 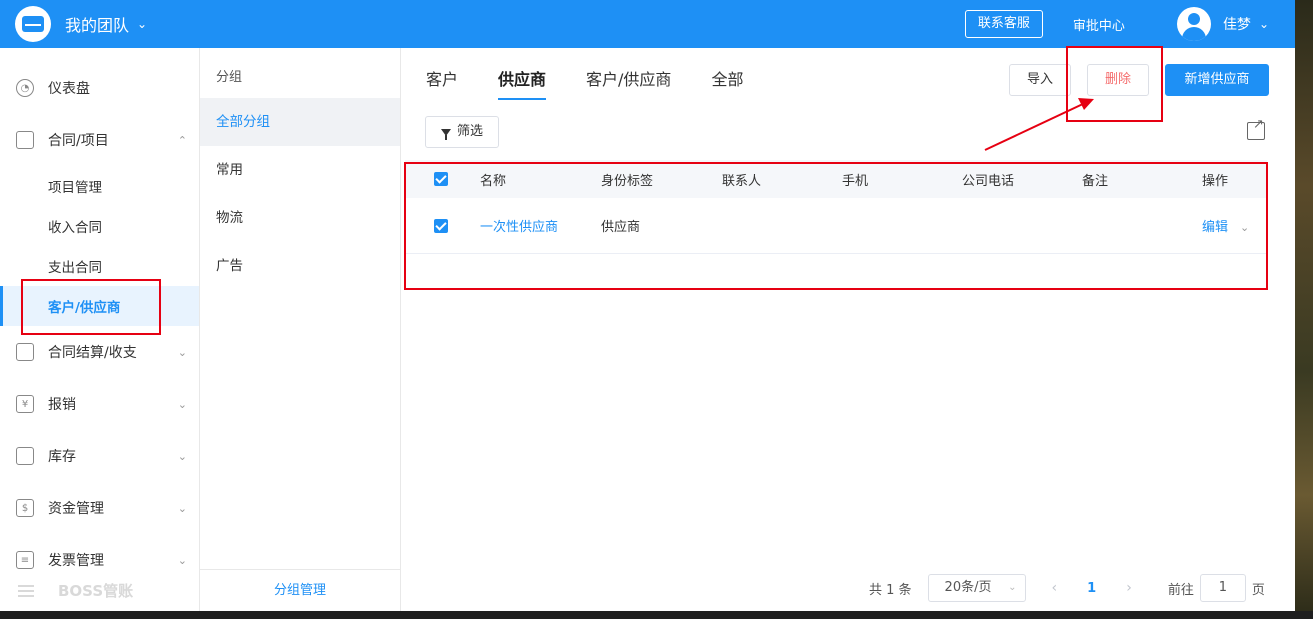 I want to click on group-item-logistics: 物流, so click(x=300, y=218).